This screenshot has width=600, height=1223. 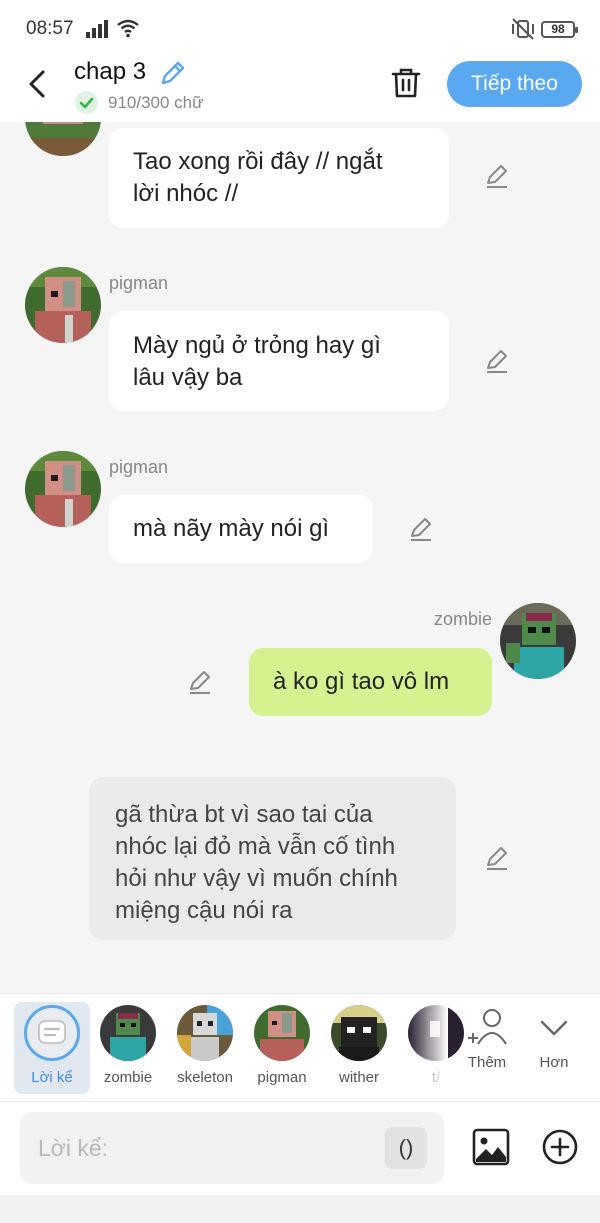 I want to click on trash-icon, so click(x=406, y=83).